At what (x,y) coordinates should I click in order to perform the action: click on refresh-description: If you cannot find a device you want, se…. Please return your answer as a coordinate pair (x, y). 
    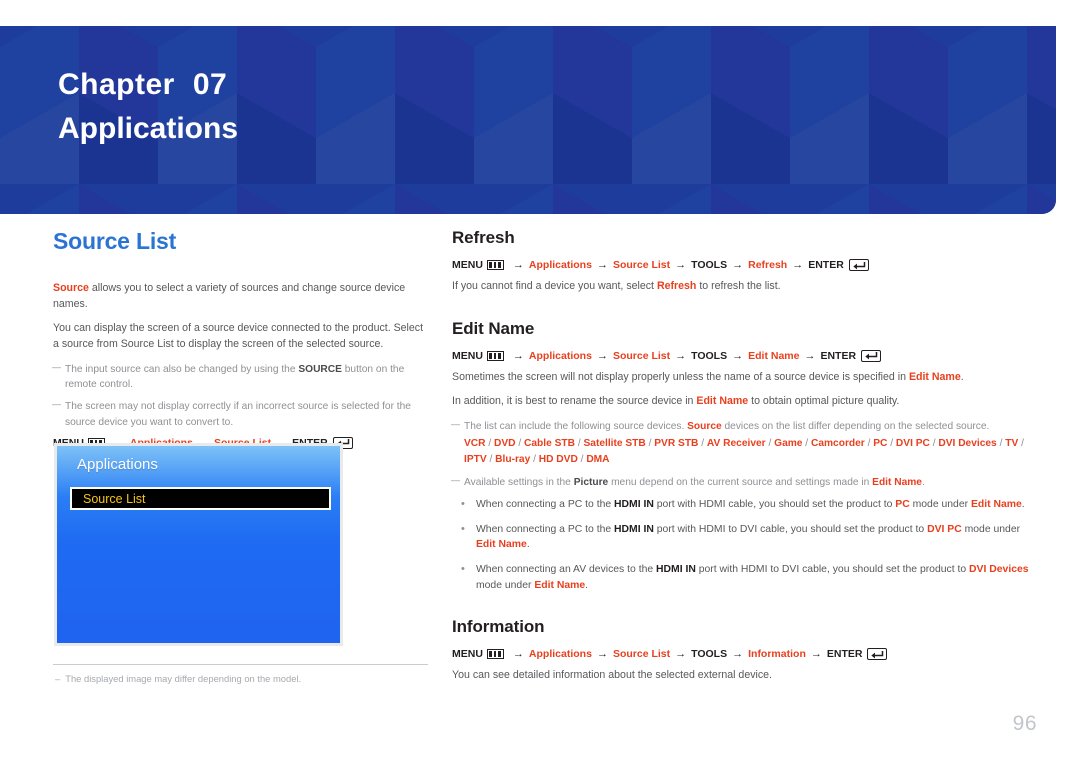
    Looking at the image, I should click on (741, 287).